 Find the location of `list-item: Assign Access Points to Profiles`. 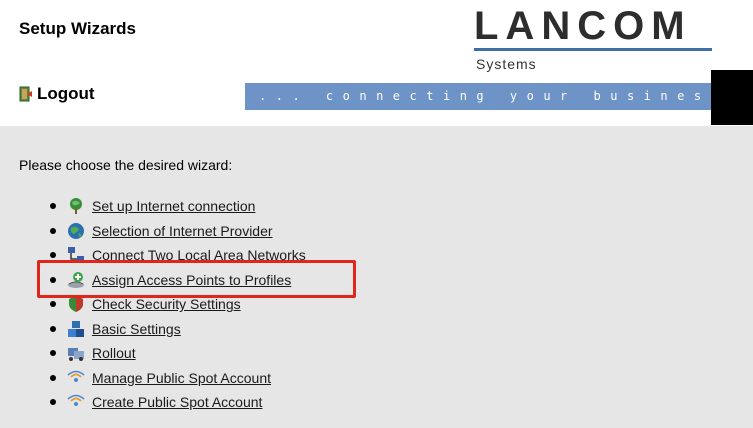

list-item: Assign Access Points to Profiles is located at coordinates (178, 280).